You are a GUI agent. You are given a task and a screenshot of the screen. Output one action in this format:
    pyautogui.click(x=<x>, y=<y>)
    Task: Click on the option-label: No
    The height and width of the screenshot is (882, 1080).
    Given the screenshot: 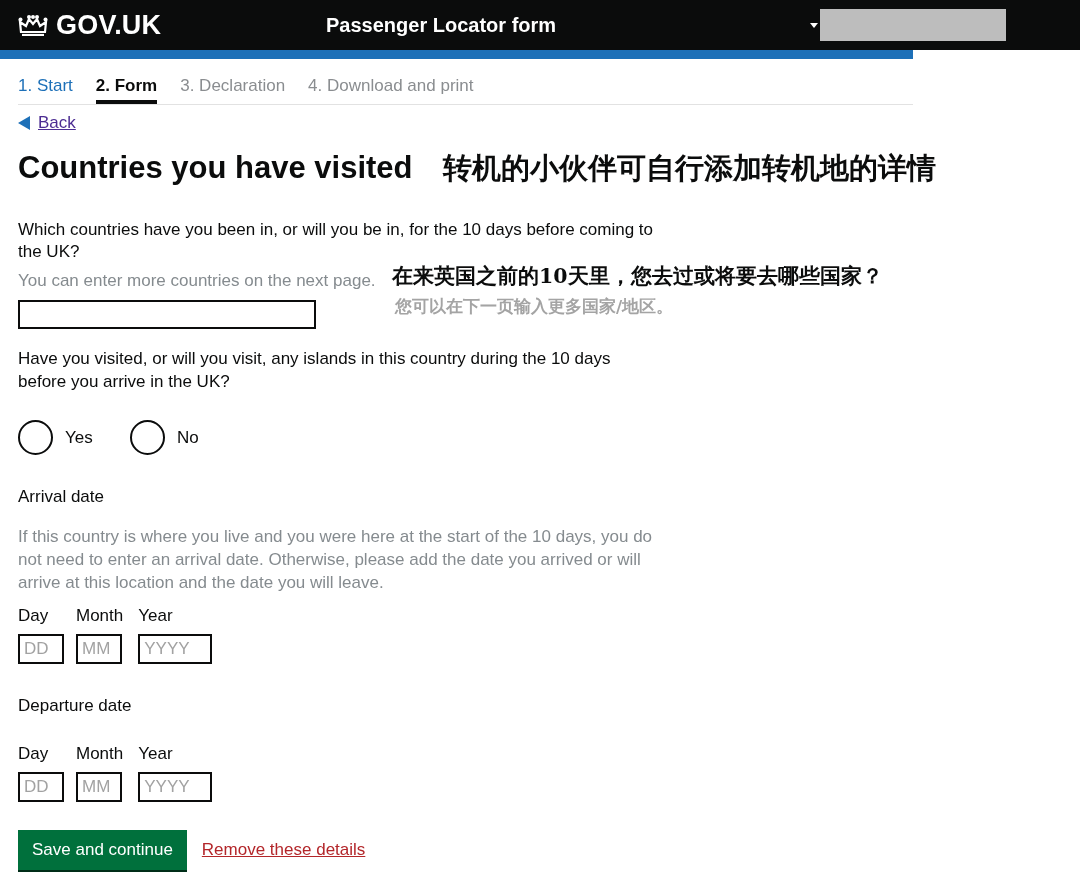 What is the action you would take?
    pyautogui.click(x=188, y=437)
    